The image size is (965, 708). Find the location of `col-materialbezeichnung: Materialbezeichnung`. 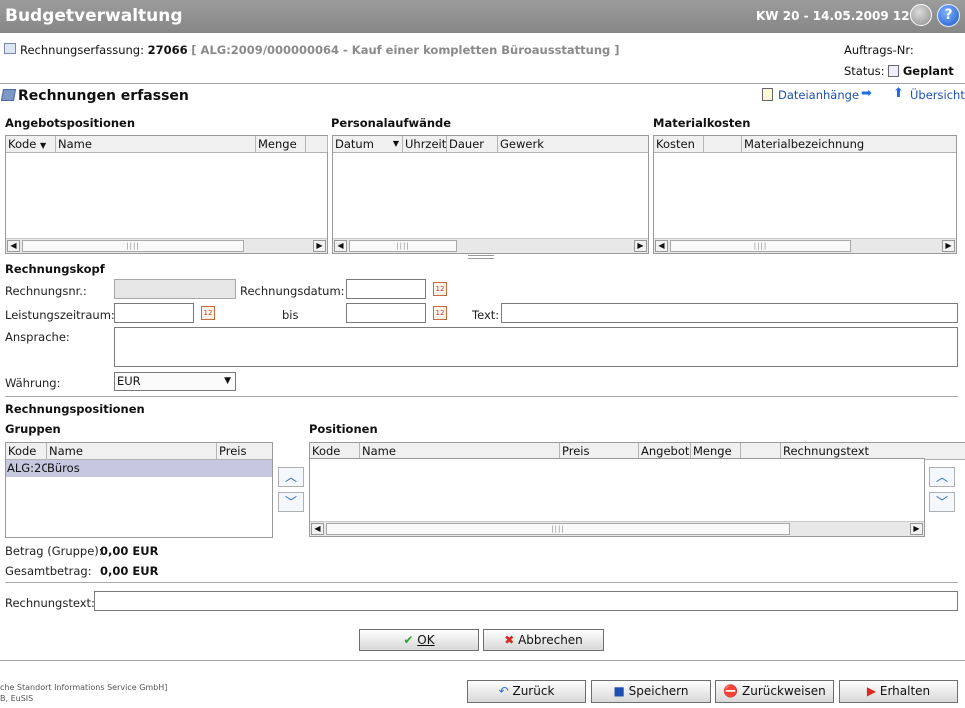

col-materialbezeichnung: Materialbezeichnung is located at coordinates (849, 144).